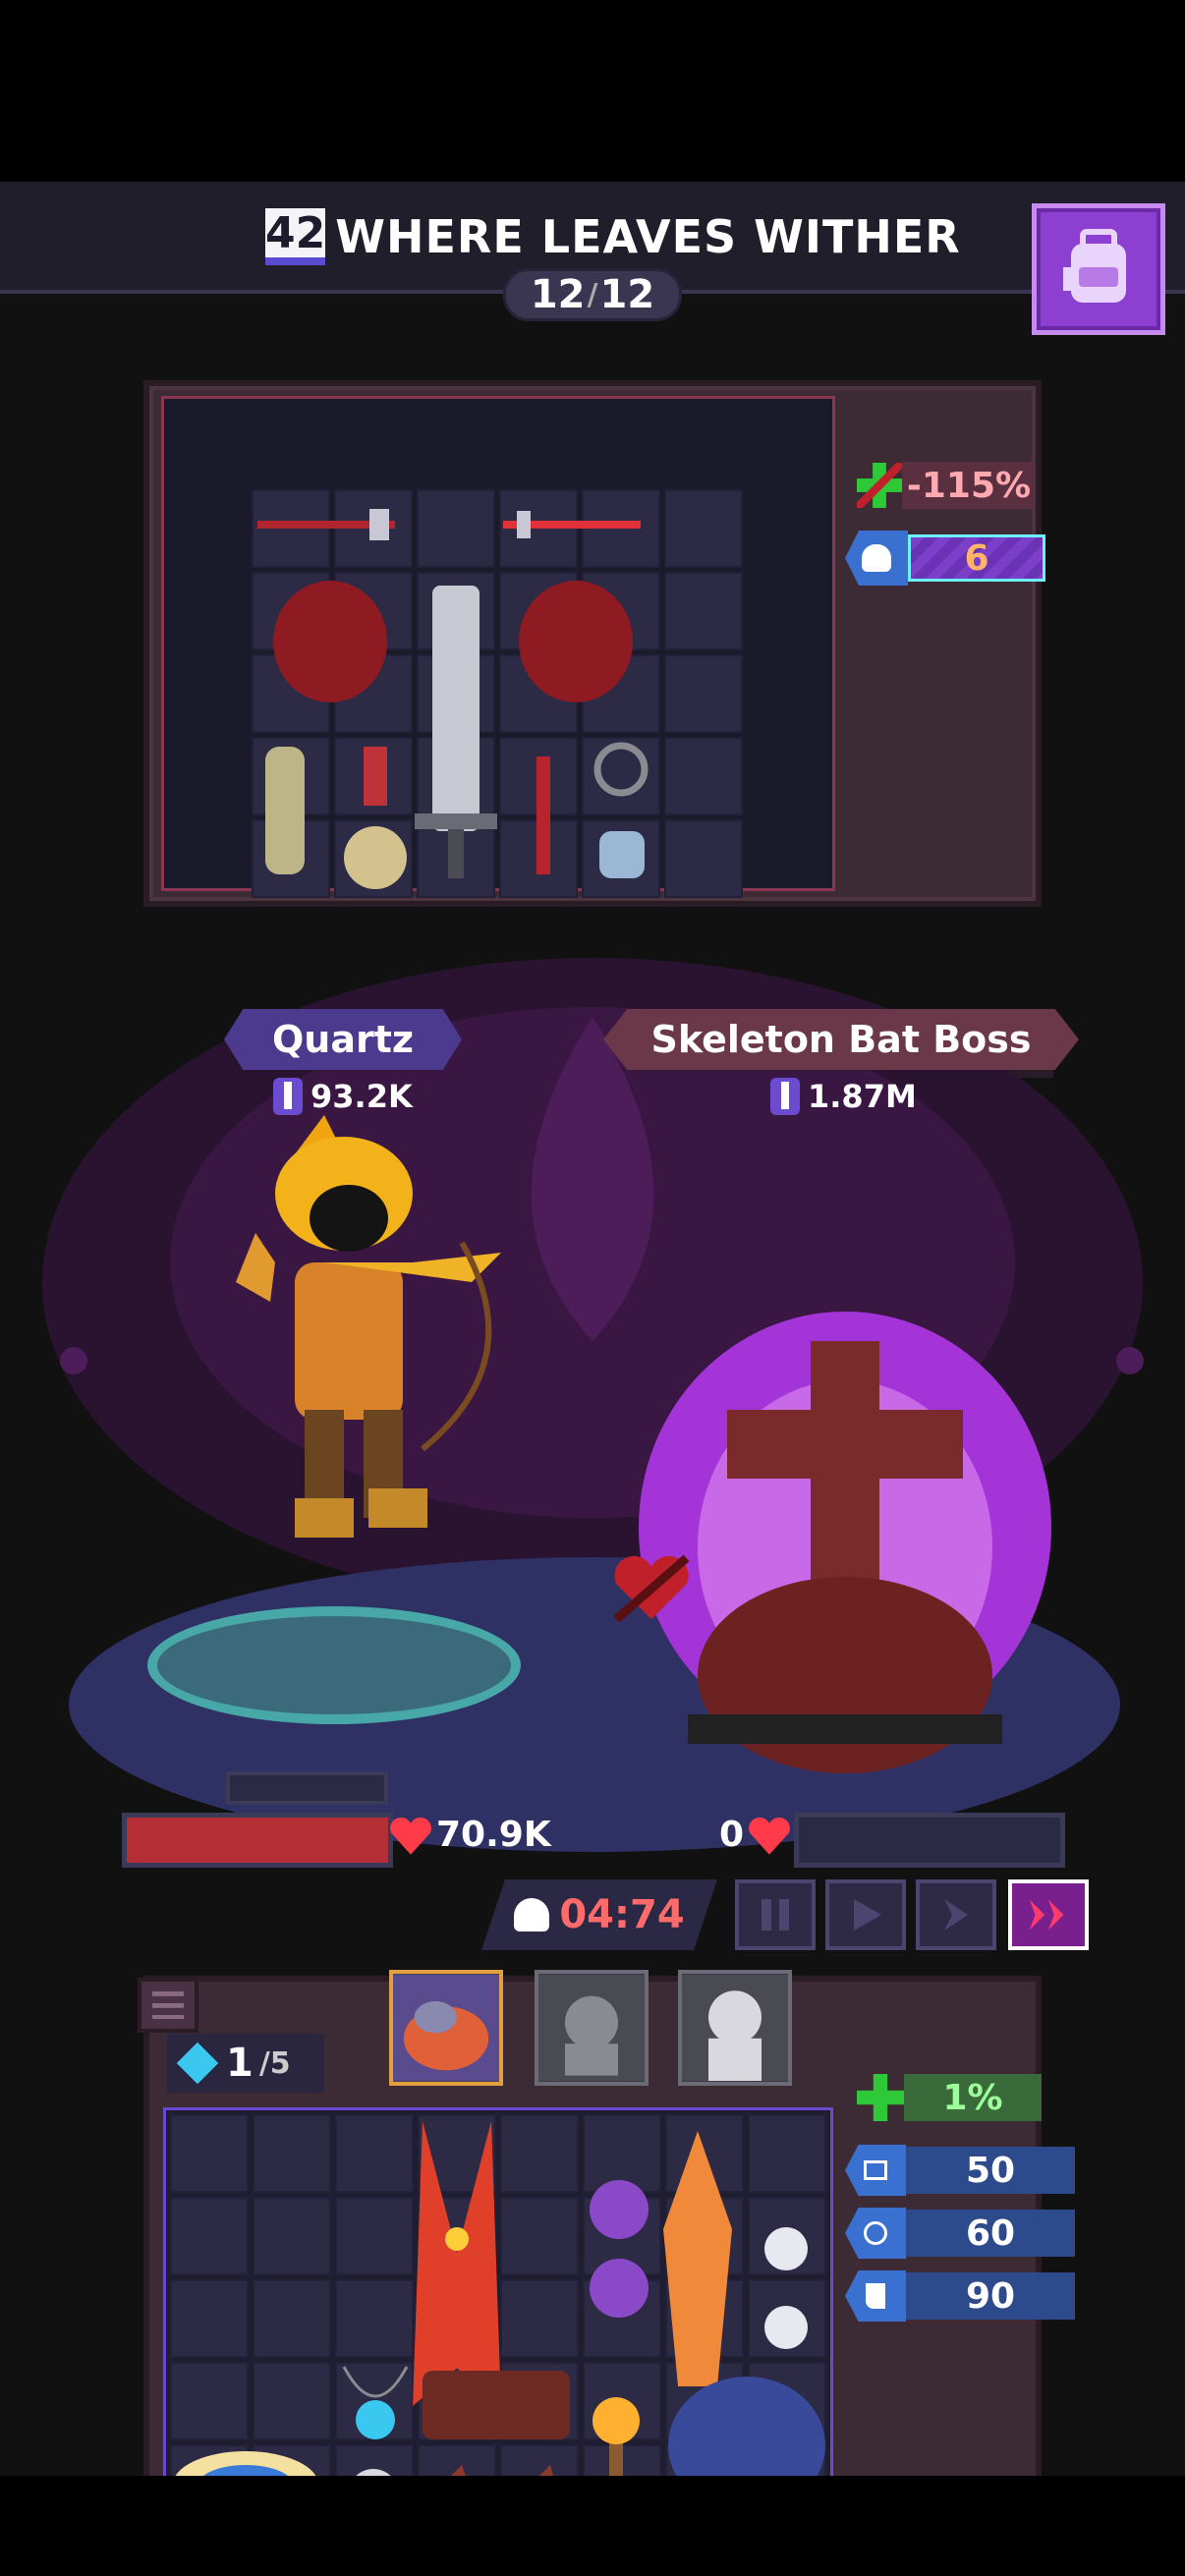 The width and height of the screenshot is (1185, 2576). I want to click on double-chevron-right-icon, so click(1046, 1915).